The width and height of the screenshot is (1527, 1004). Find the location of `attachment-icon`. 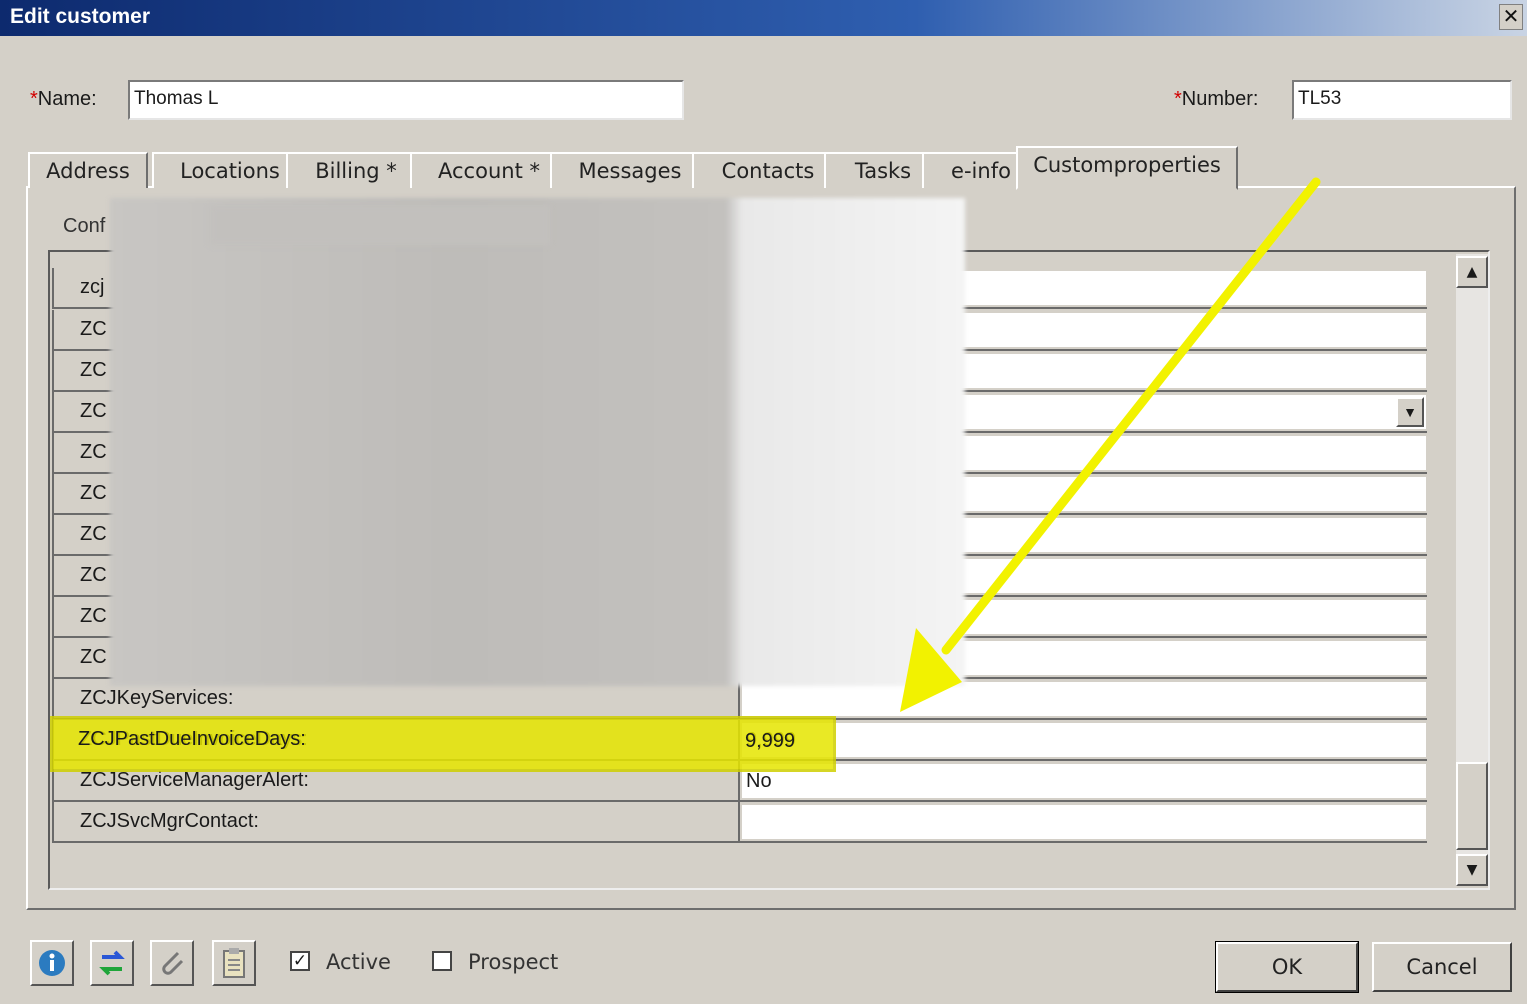

attachment-icon is located at coordinates (172, 963).